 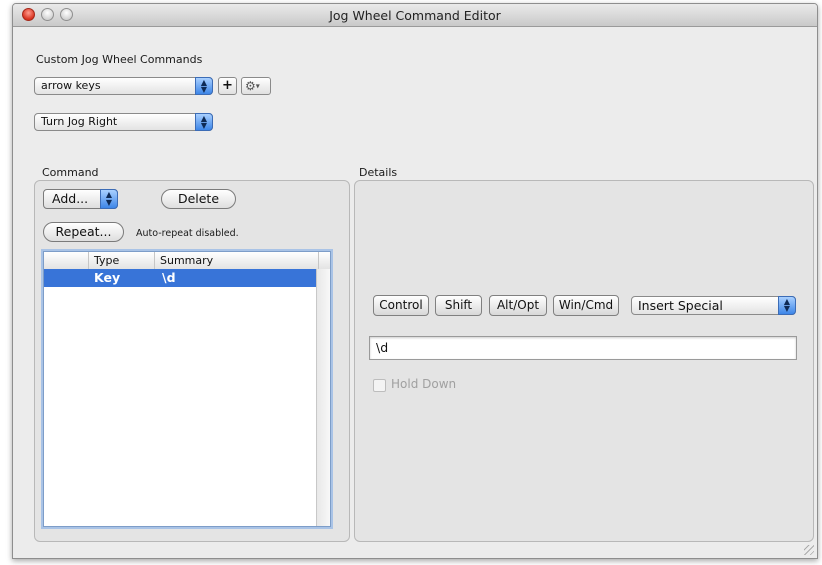 I want to click on insert-special-popup: Insert Special ▲ ▼, so click(x=713, y=305).